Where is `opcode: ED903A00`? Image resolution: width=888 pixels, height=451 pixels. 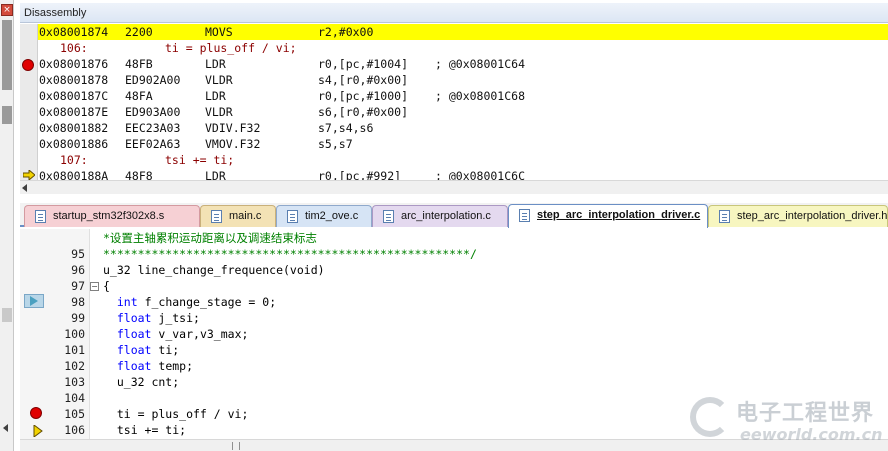 opcode: ED903A00 is located at coordinates (153, 112).